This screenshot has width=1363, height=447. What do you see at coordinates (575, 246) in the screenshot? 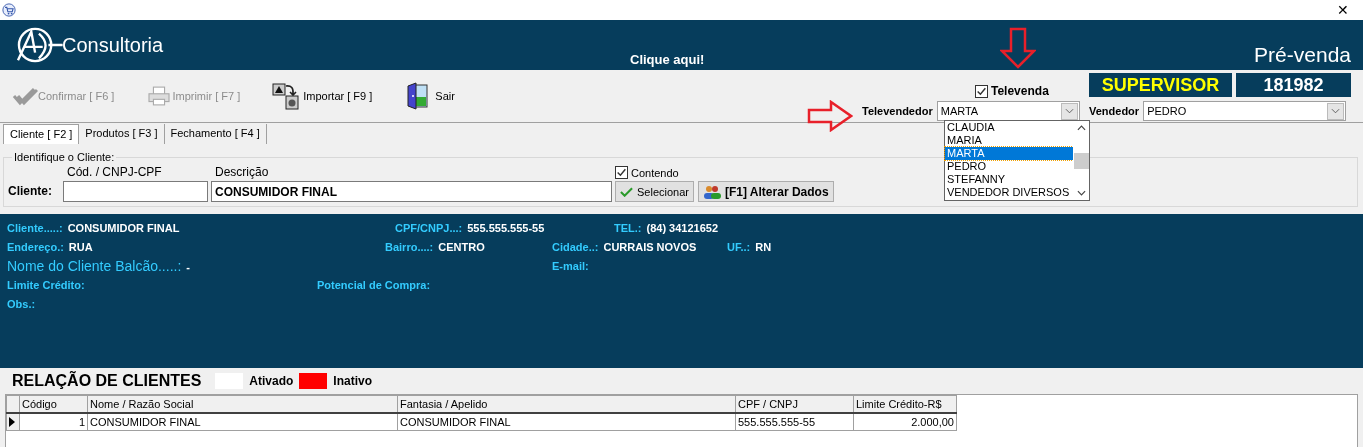
I see `field-label: Cidade..:` at bounding box center [575, 246].